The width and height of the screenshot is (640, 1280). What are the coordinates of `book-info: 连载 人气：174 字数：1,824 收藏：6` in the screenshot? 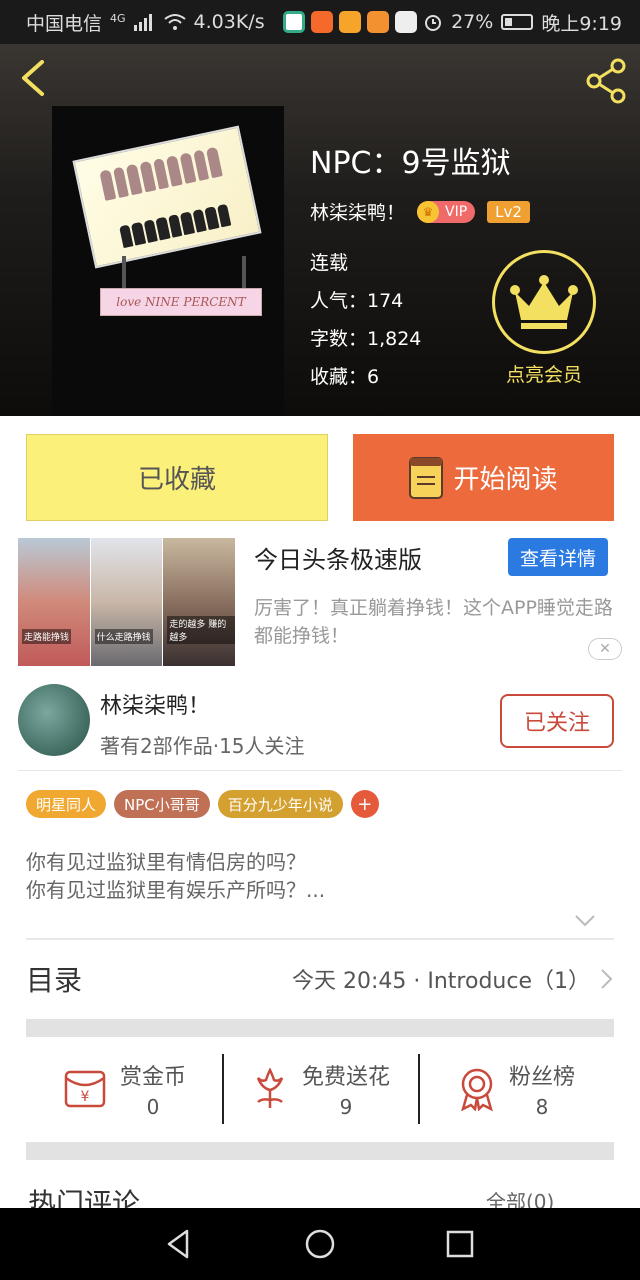 It's located at (365, 320).